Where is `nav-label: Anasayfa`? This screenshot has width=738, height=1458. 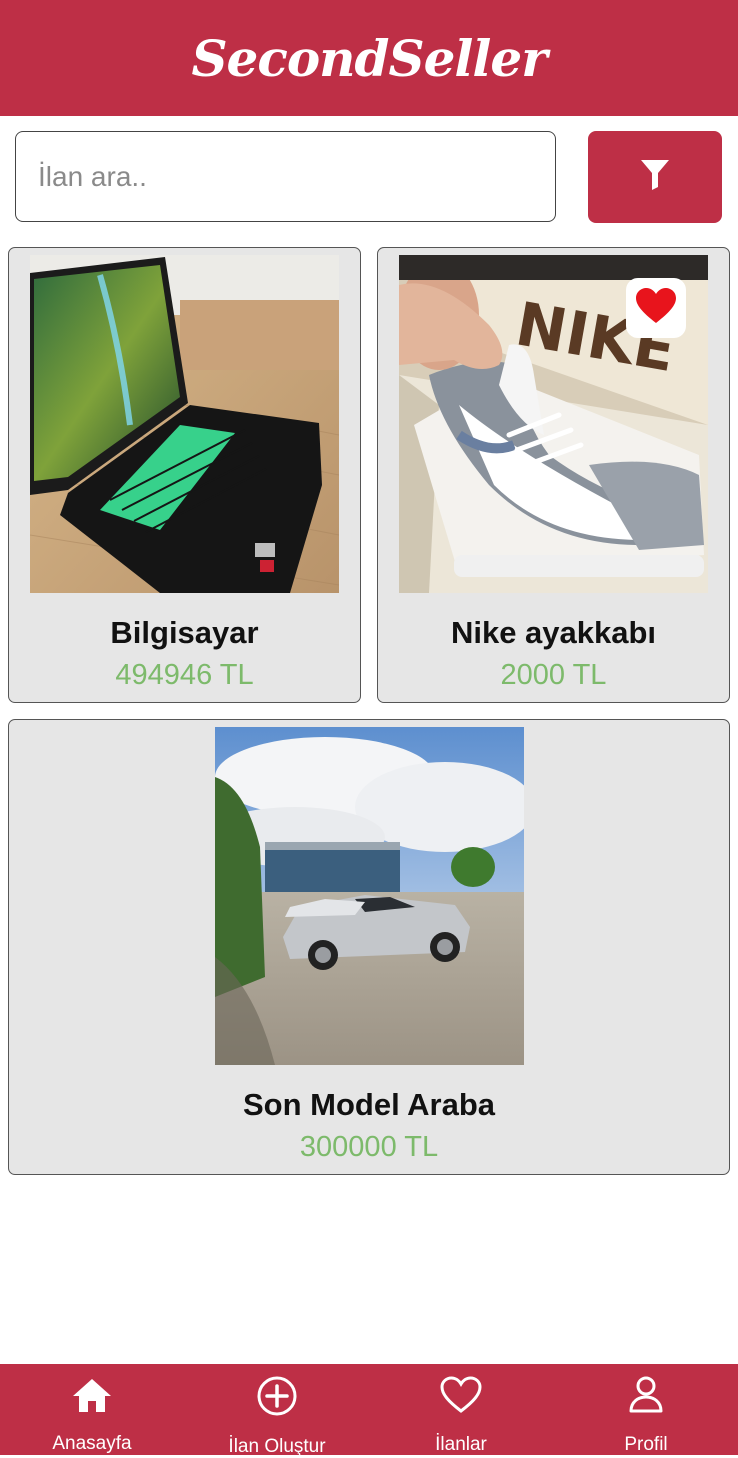 nav-label: Anasayfa is located at coordinates (92, 1443).